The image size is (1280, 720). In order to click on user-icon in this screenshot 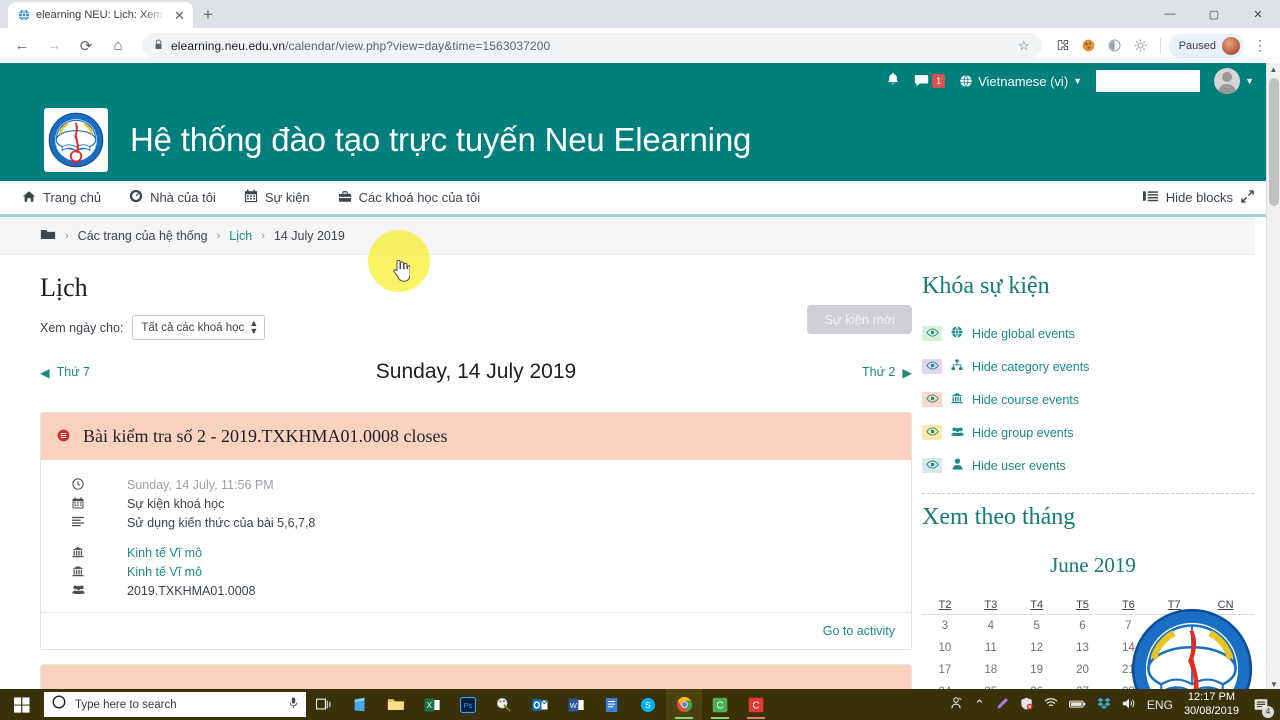, I will do `click(957, 465)`.